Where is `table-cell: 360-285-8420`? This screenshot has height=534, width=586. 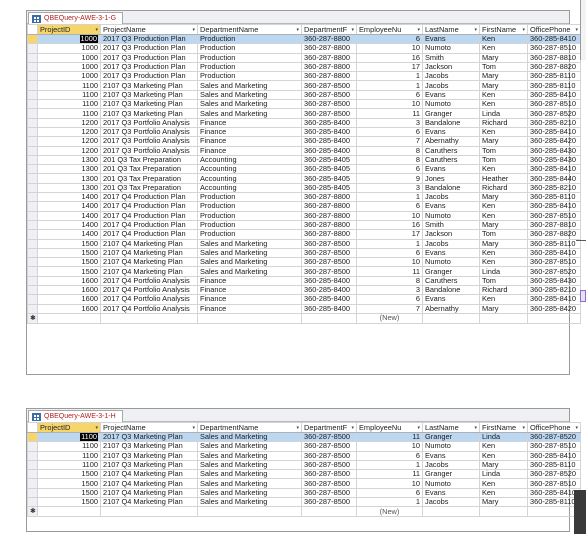 table-cell: 360-285-8420 is located at coordinates (554, 308).